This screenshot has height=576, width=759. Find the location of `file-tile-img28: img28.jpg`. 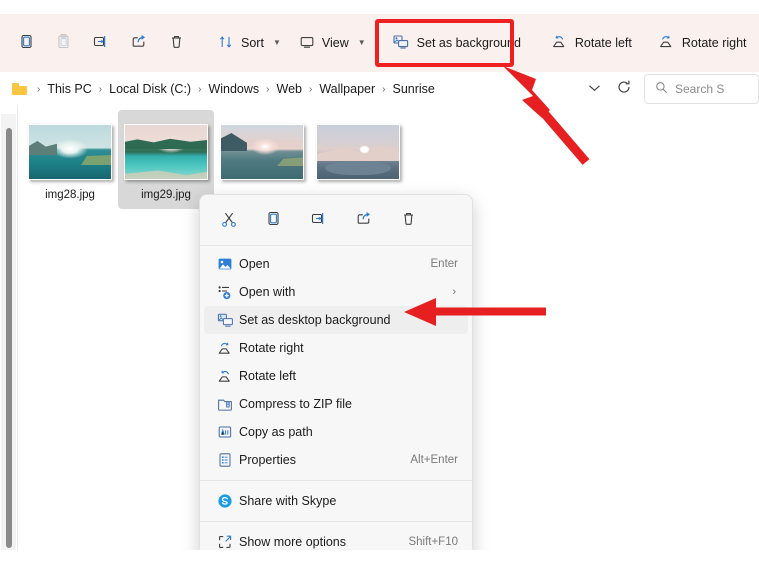

file-tile-img28: img28.jpg is located at coordinates (70, 159).